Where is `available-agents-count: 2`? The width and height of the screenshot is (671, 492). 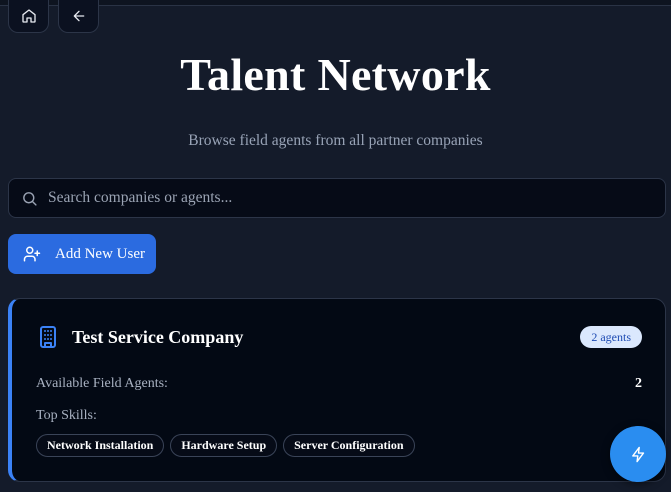
available-agents-count: 2 is located at coordinates (638, 383).